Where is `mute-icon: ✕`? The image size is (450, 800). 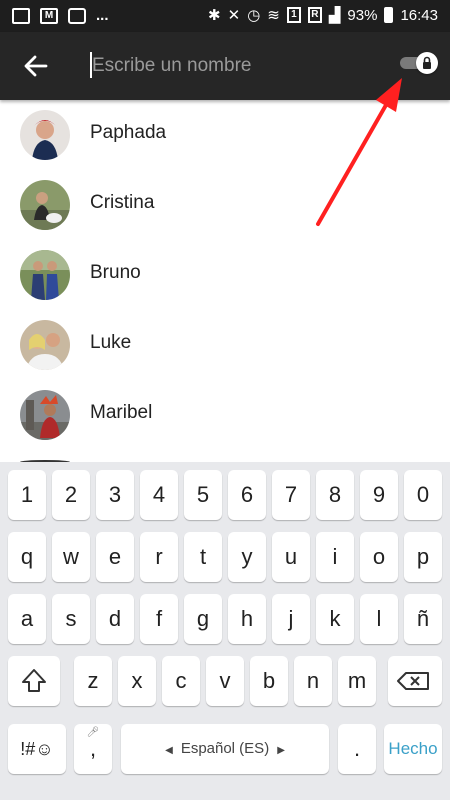 mute-icon: ✕ is located at coordinates (234, 15).